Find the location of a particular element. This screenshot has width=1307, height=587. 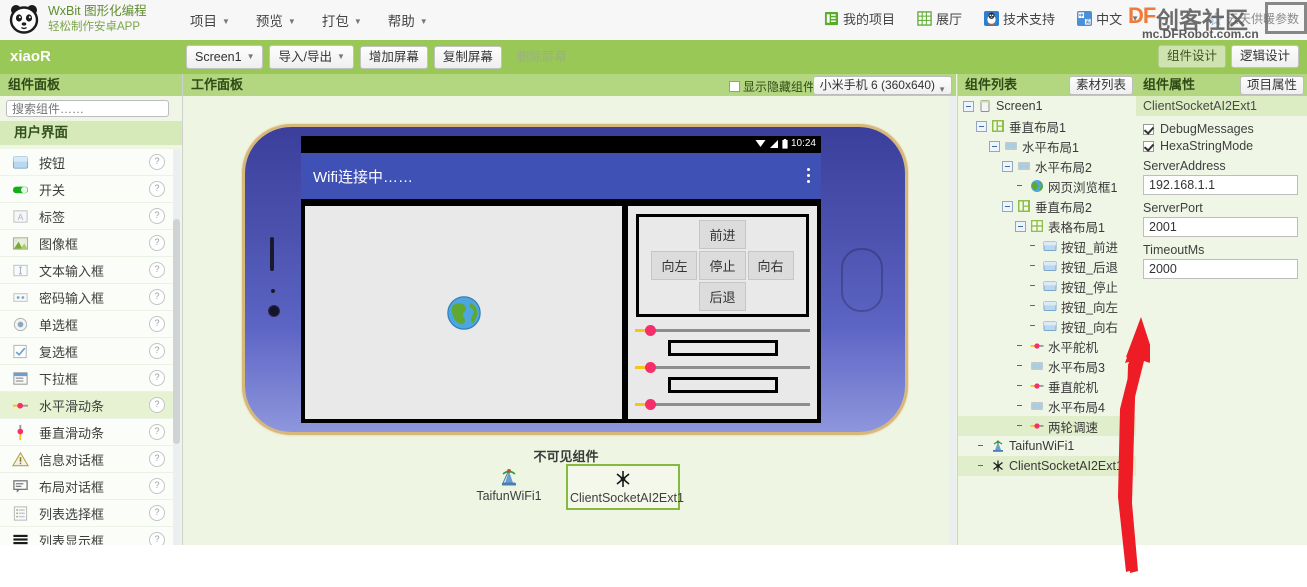

tree-node: 按钮_向左 is located at coordinates (1047, 306).